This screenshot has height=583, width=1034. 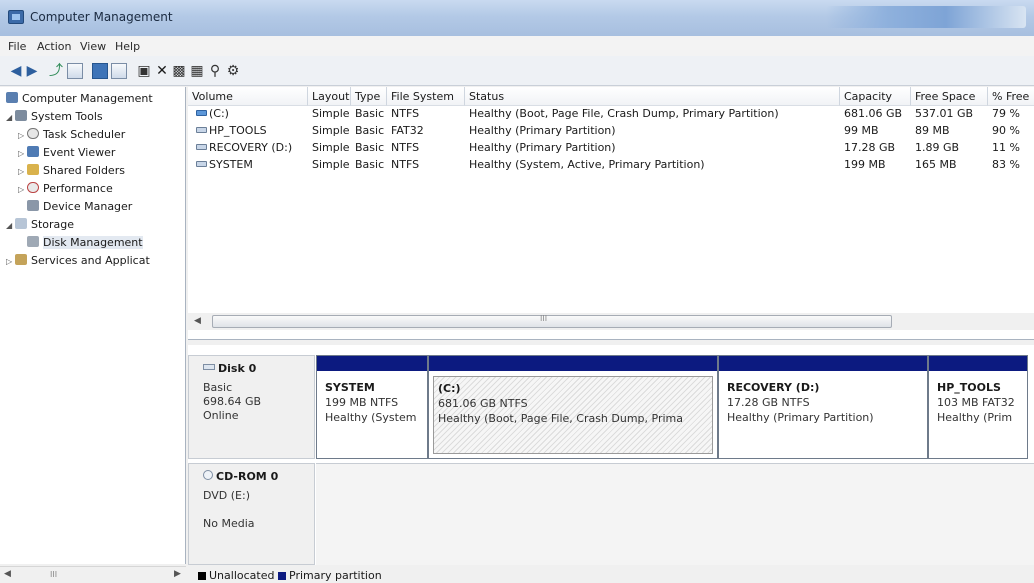 I want to click on disk-type: DVD (E:), so click(x=227, y=495).